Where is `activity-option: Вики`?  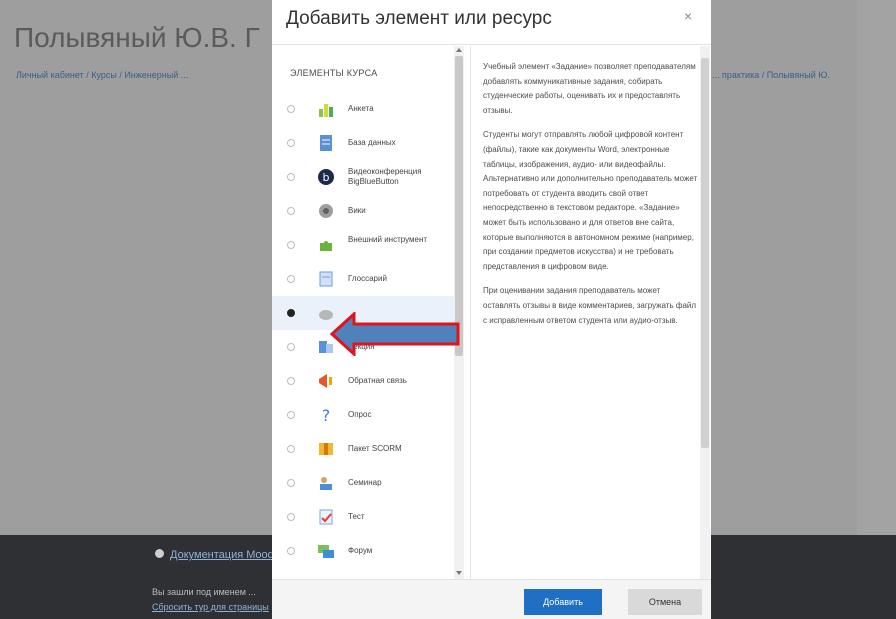
activity-option: Вики is located at coordinates (363, 211).